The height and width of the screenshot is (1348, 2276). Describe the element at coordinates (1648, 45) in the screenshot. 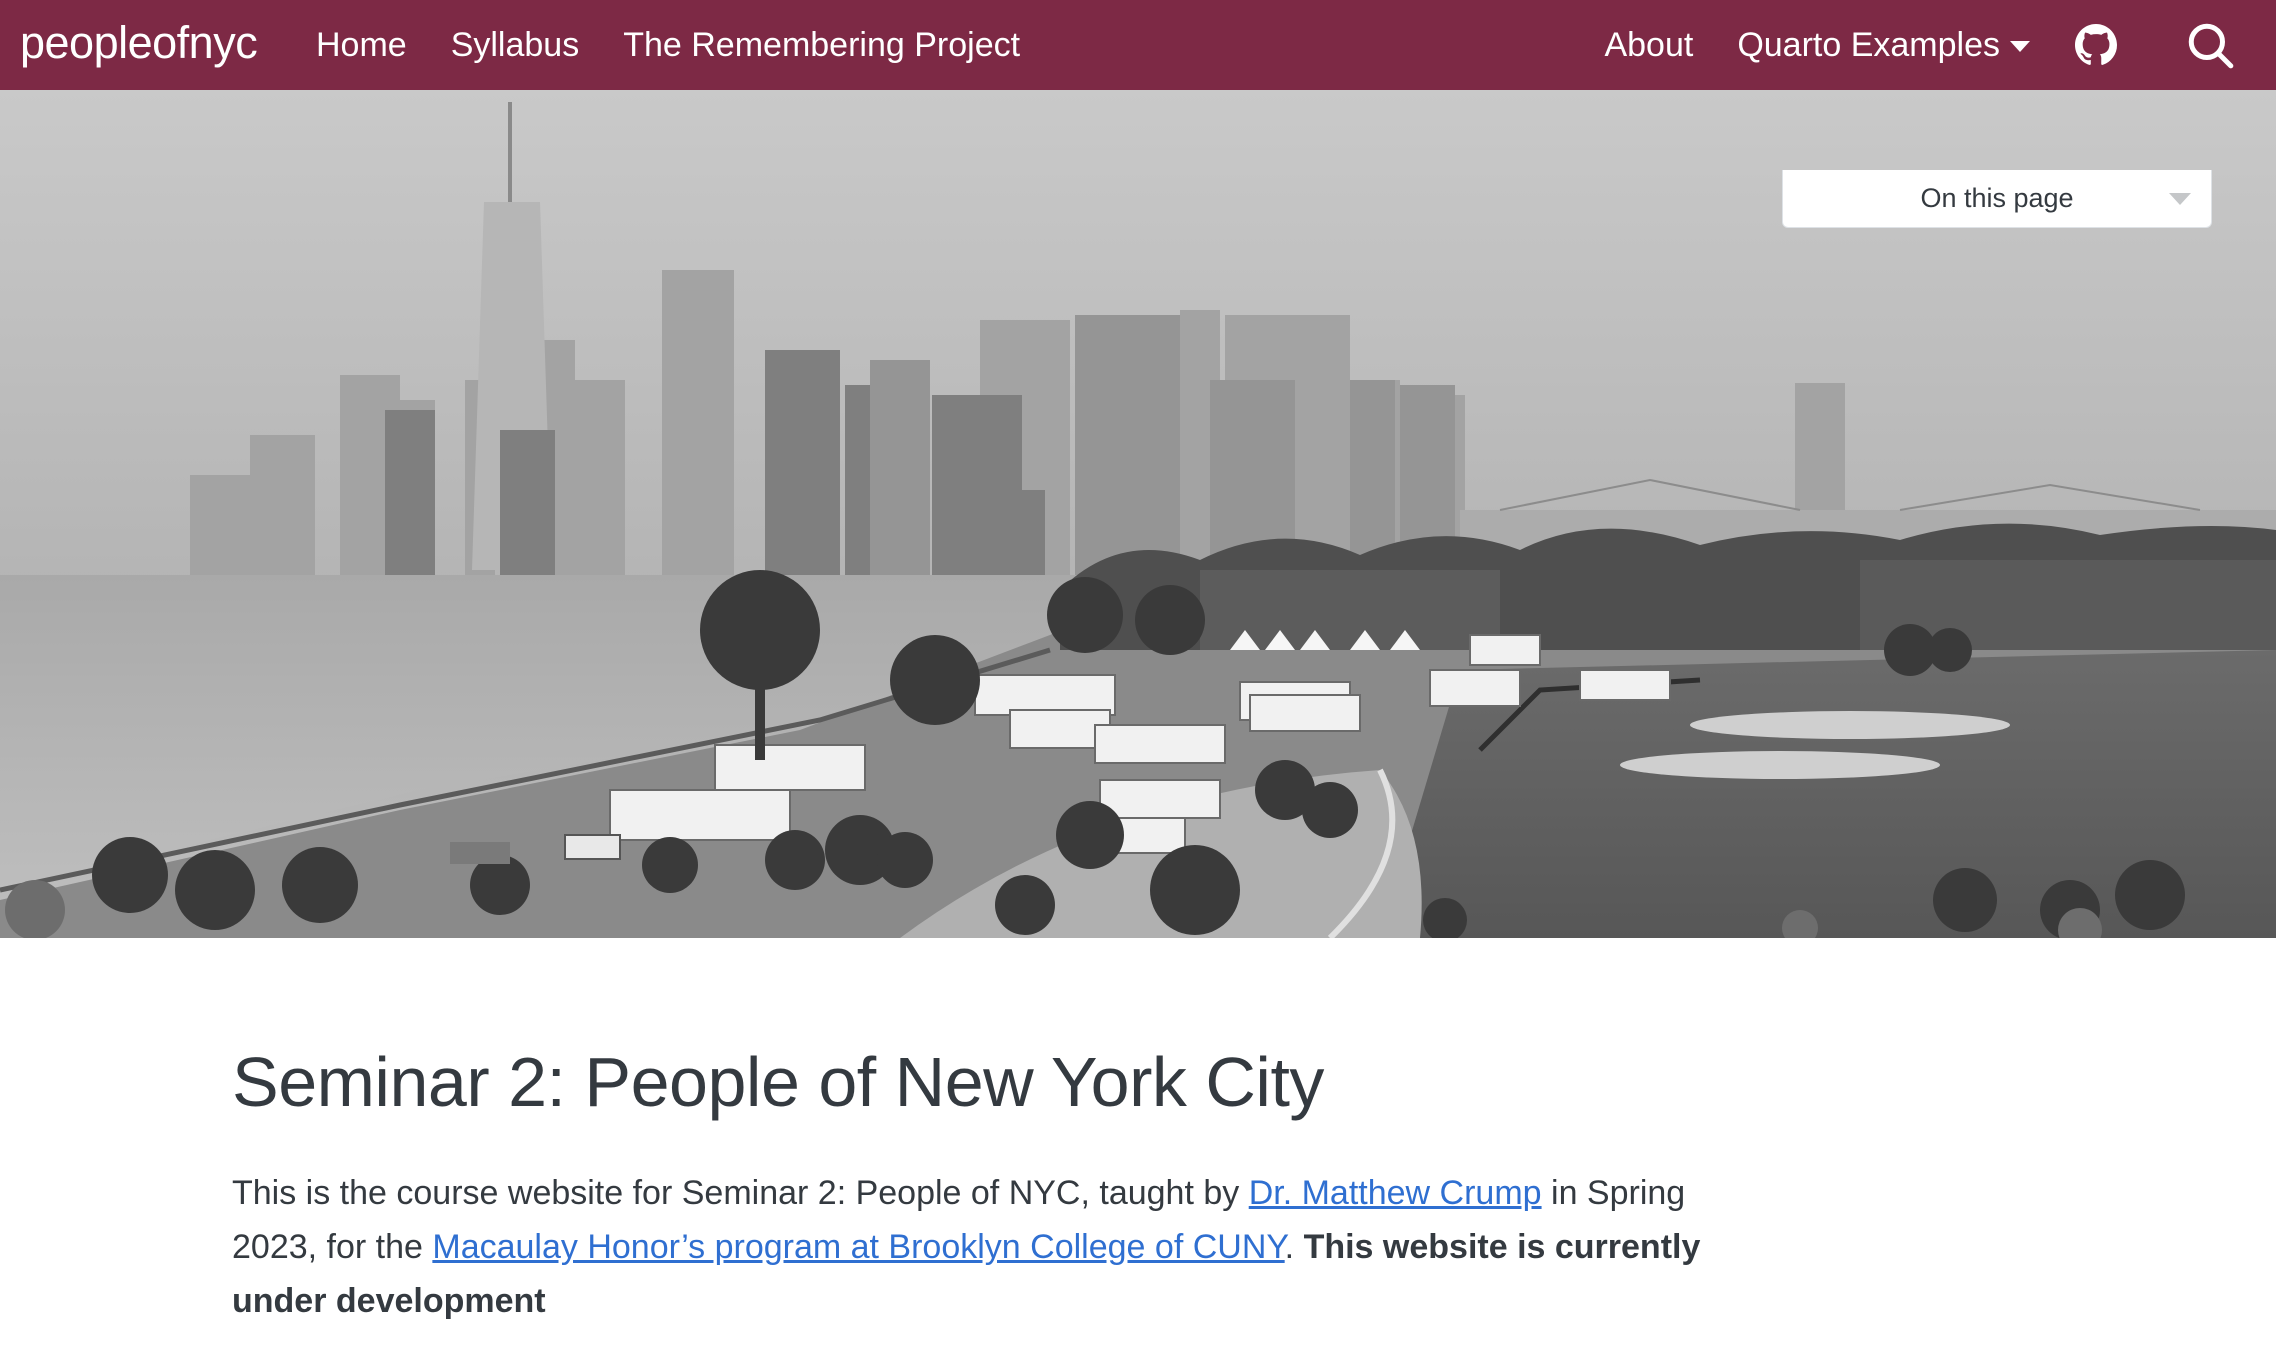

I see `nav-about-link: About` at that location.